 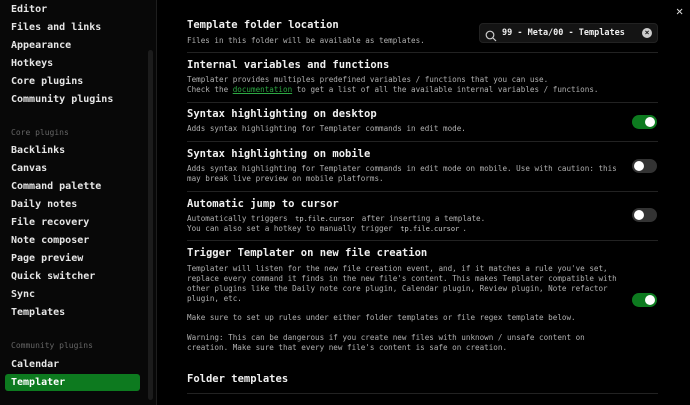 I want to click on syntax-desktop-toggle, so click(x=644, y=122).